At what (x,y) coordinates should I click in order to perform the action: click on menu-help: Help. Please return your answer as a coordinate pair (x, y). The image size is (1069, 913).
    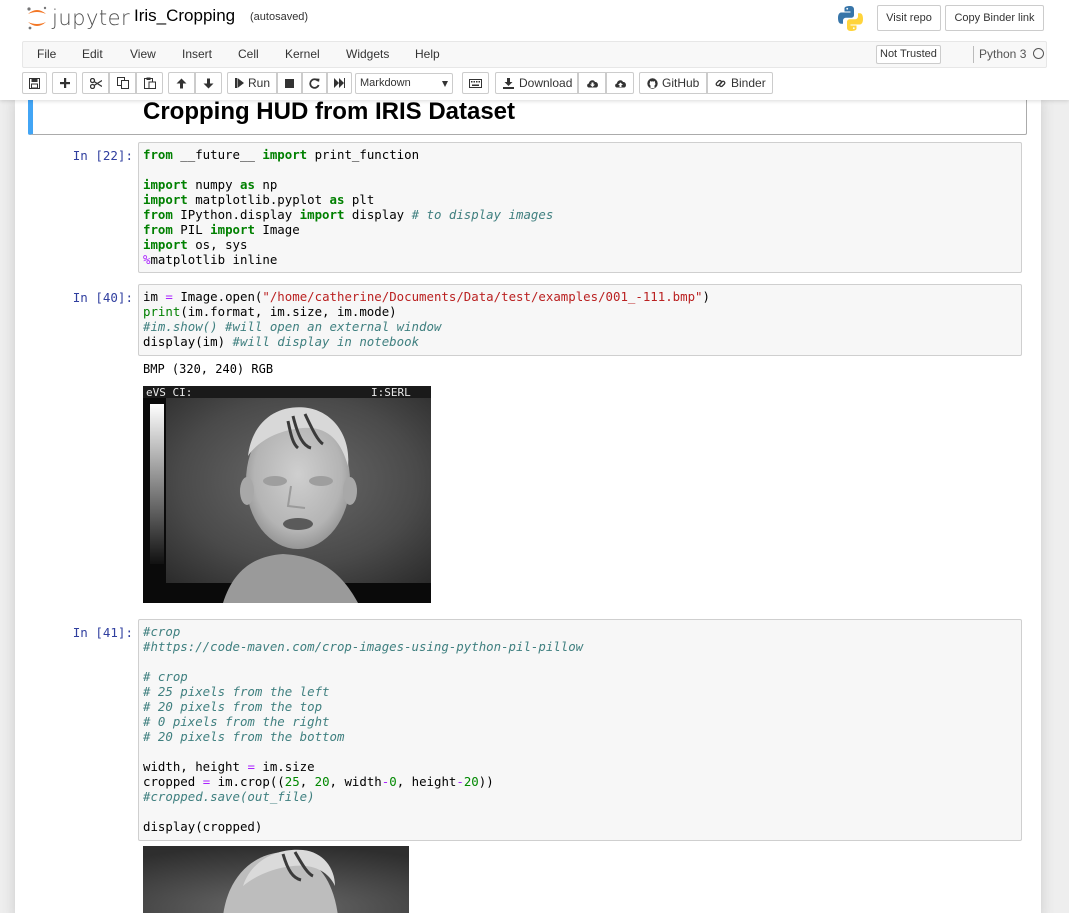
    Looking at the image, I should click on (427, 54).